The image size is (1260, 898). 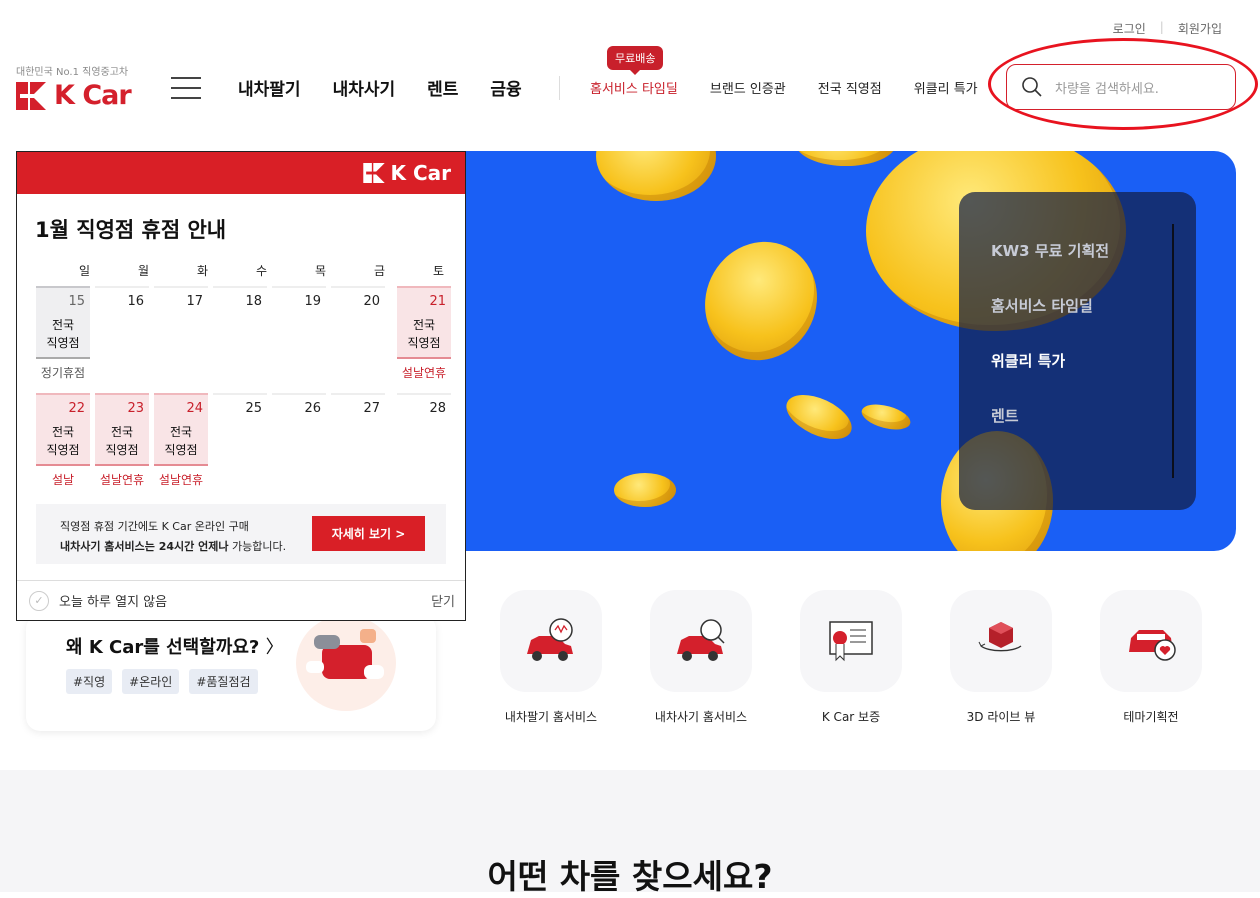 What do you see at coordinates (299, 322) in the screenshot?
I see `calendar-day: 19` at bounding box center [299, 322].